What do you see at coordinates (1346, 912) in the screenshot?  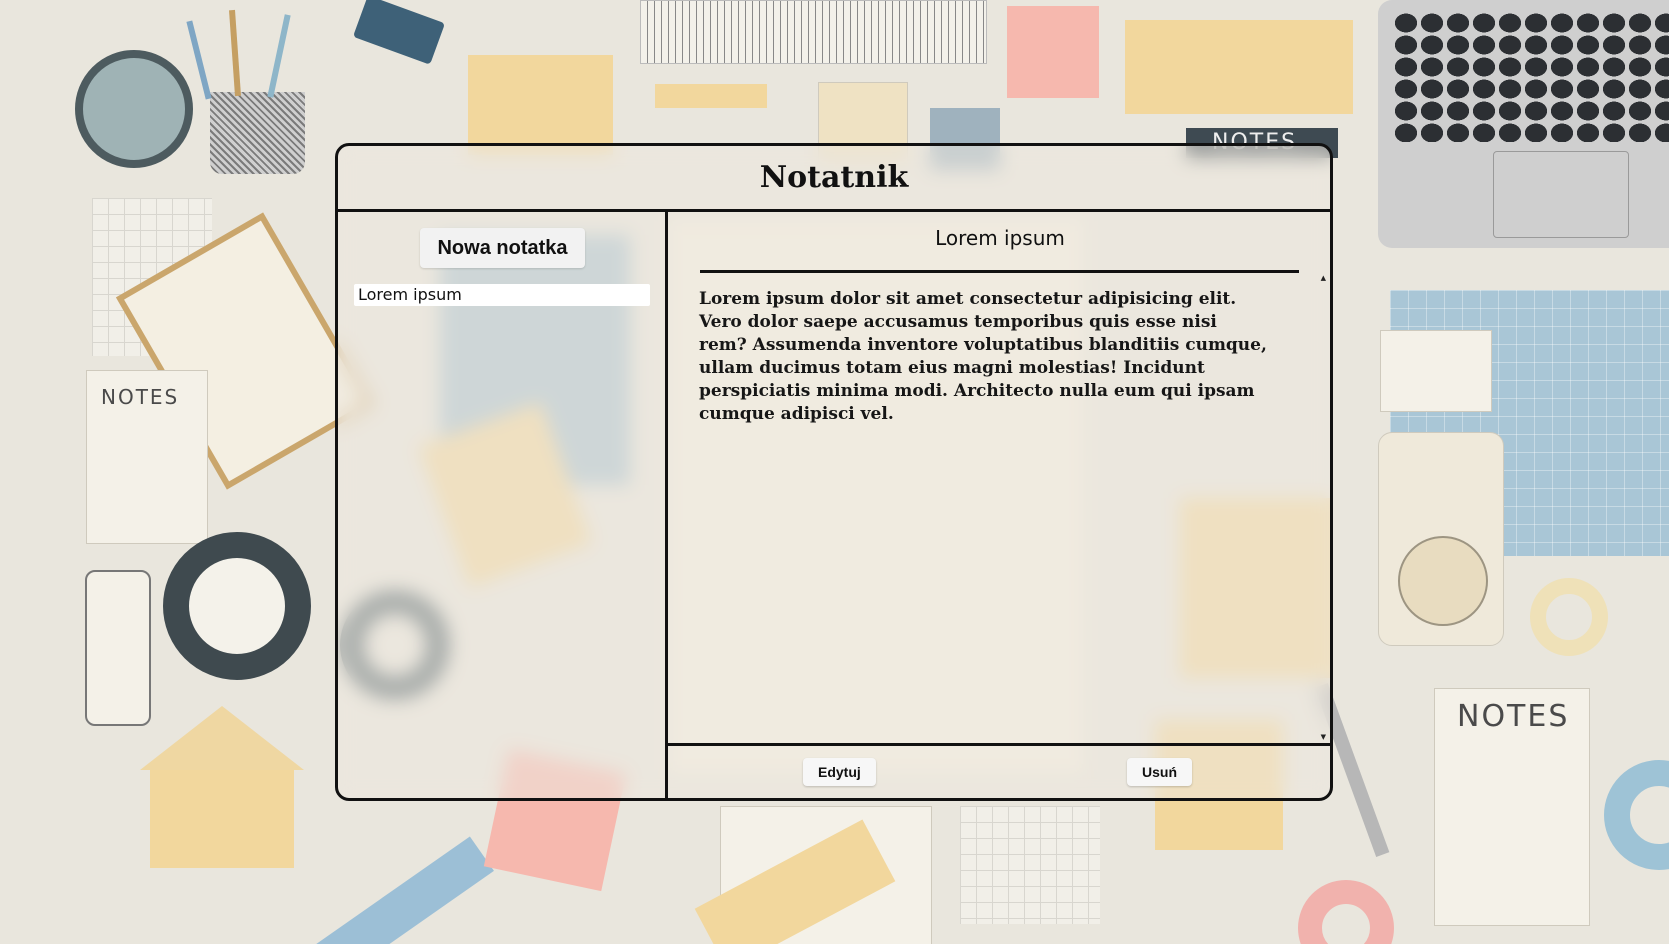 I see `pink-tape-decoration` at bounding box center [1346, 912].